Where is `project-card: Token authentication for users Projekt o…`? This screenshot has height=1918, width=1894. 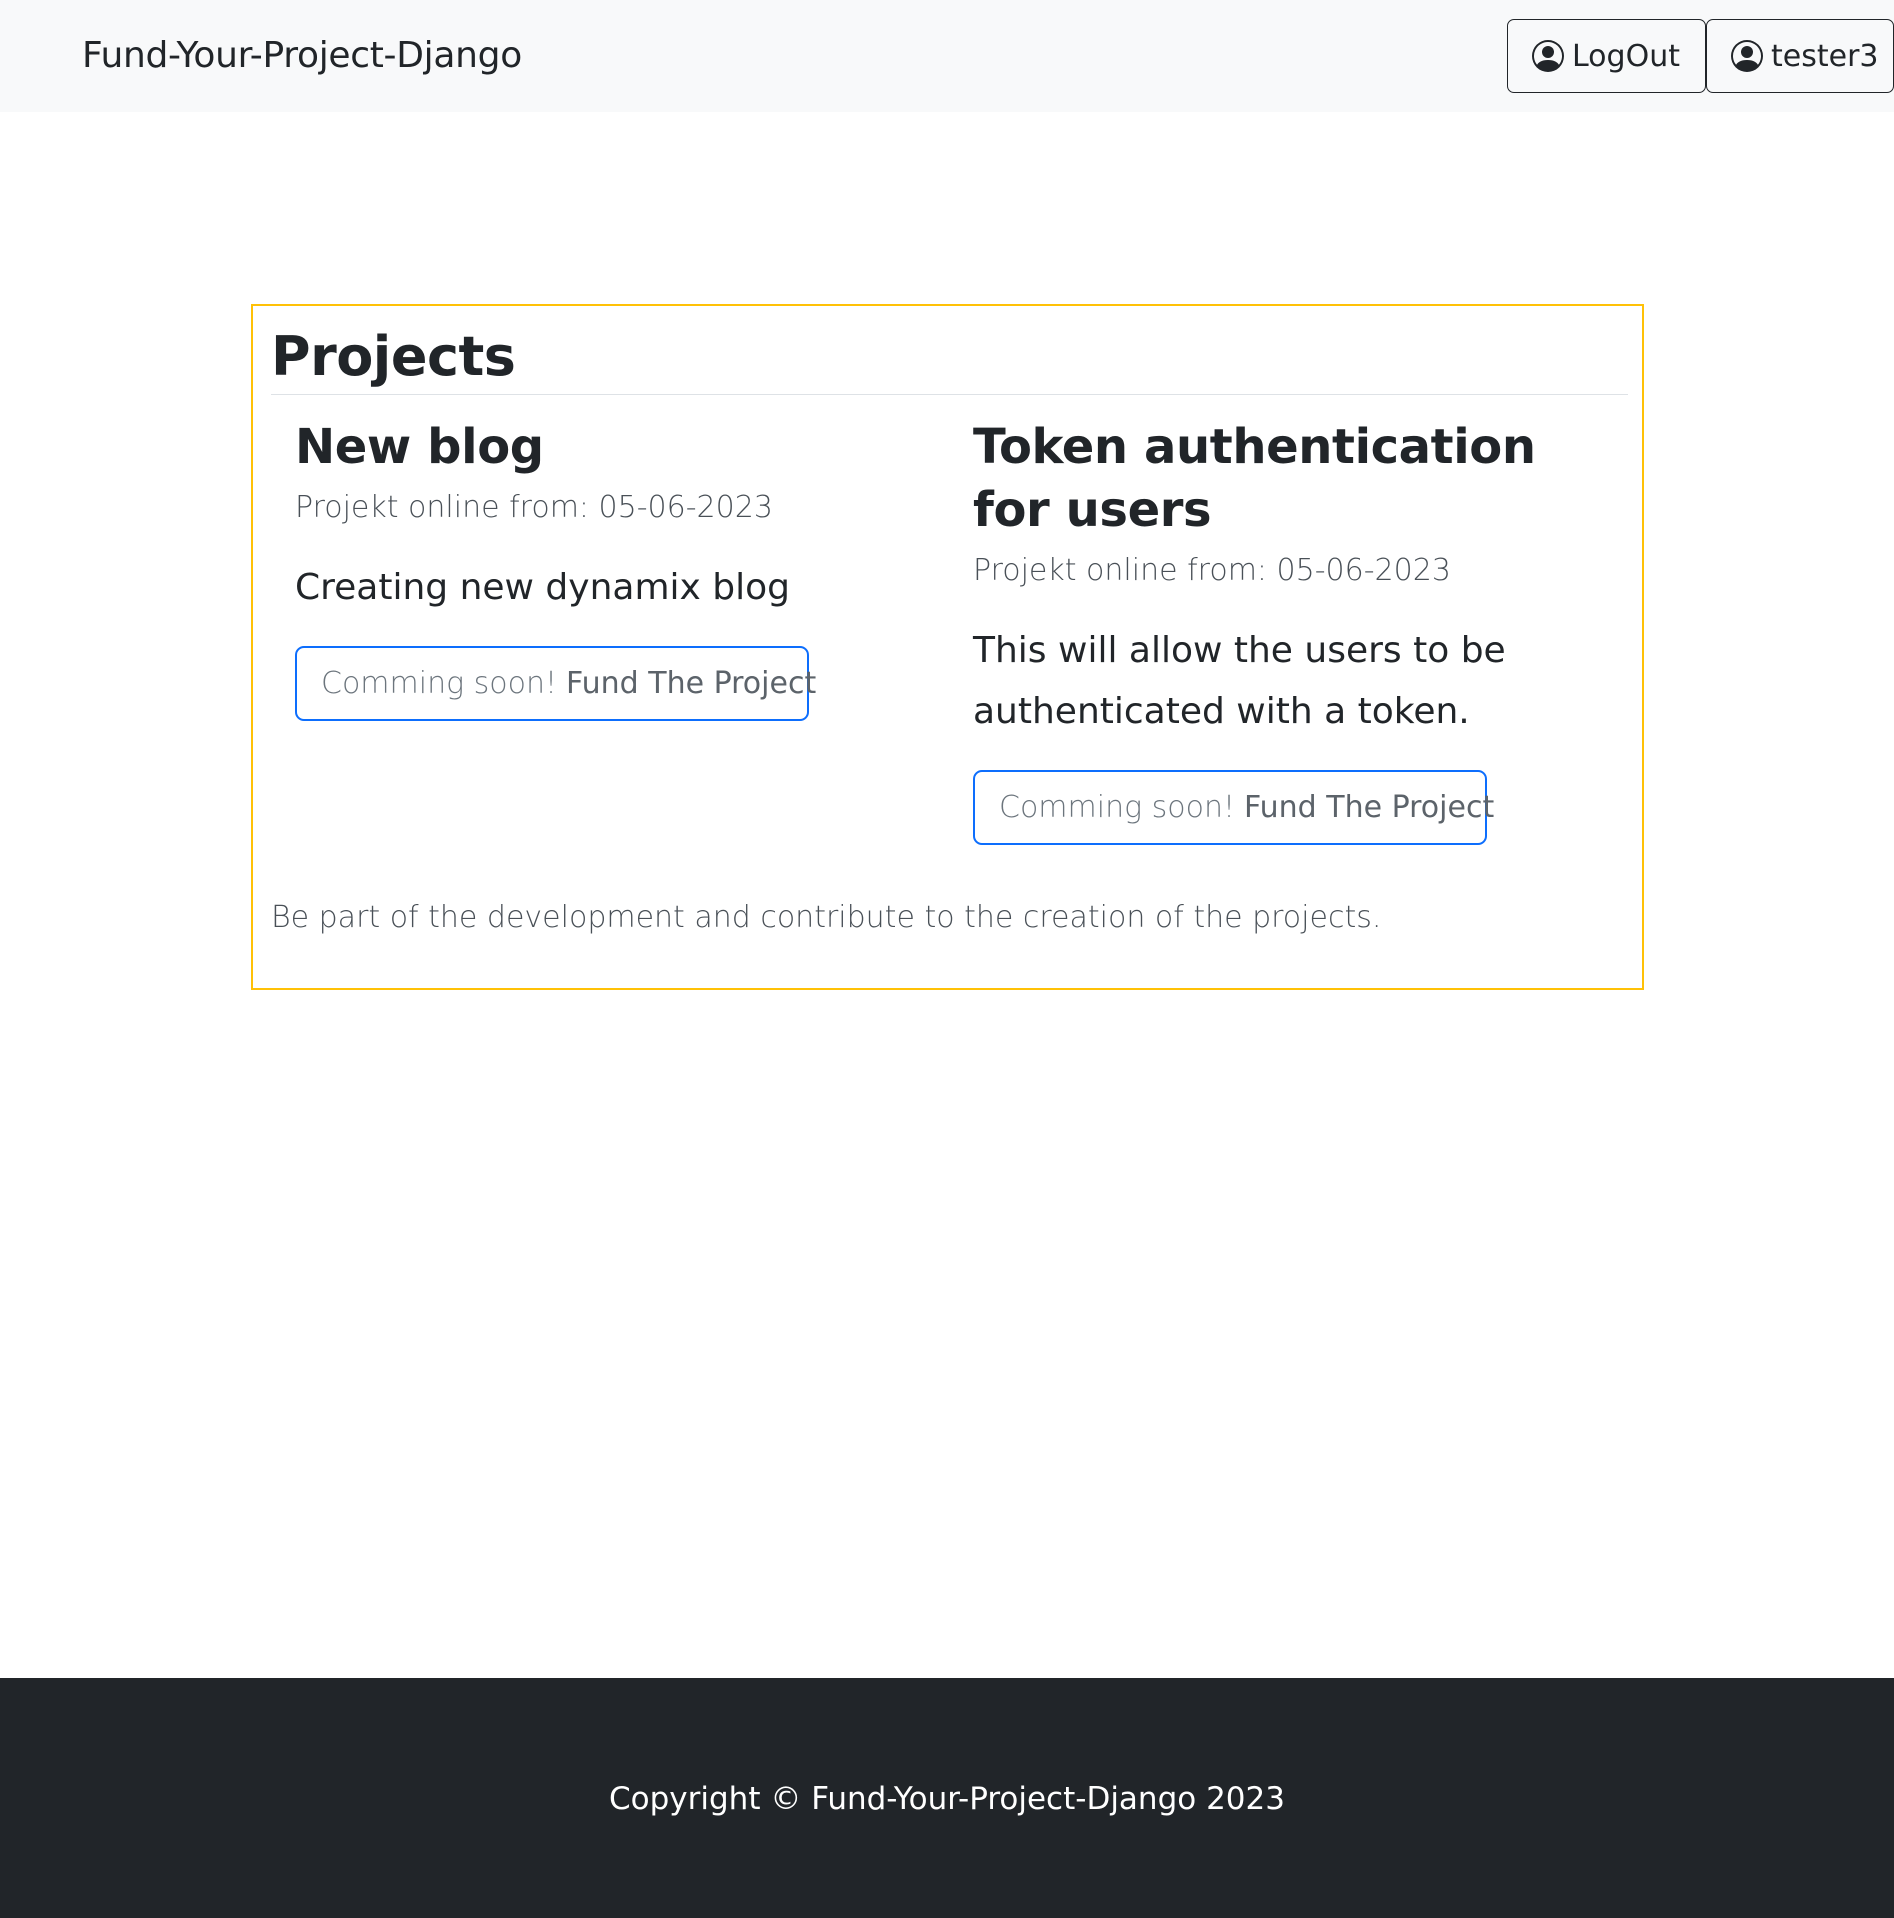 project-card: Token authentication for users Projekt o… is located at coordinates (1288, 630).